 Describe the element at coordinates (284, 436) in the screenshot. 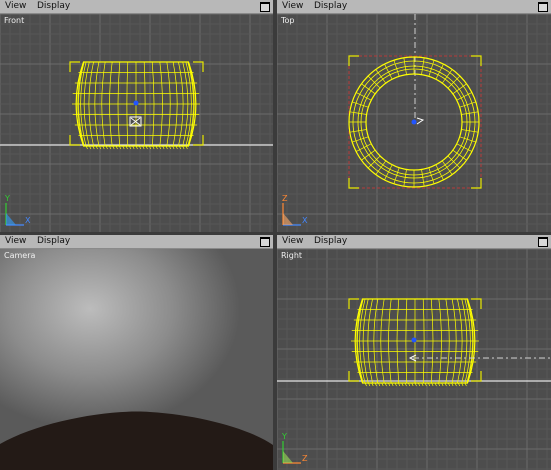

I see `right-axis-y-label: Y` at that location.